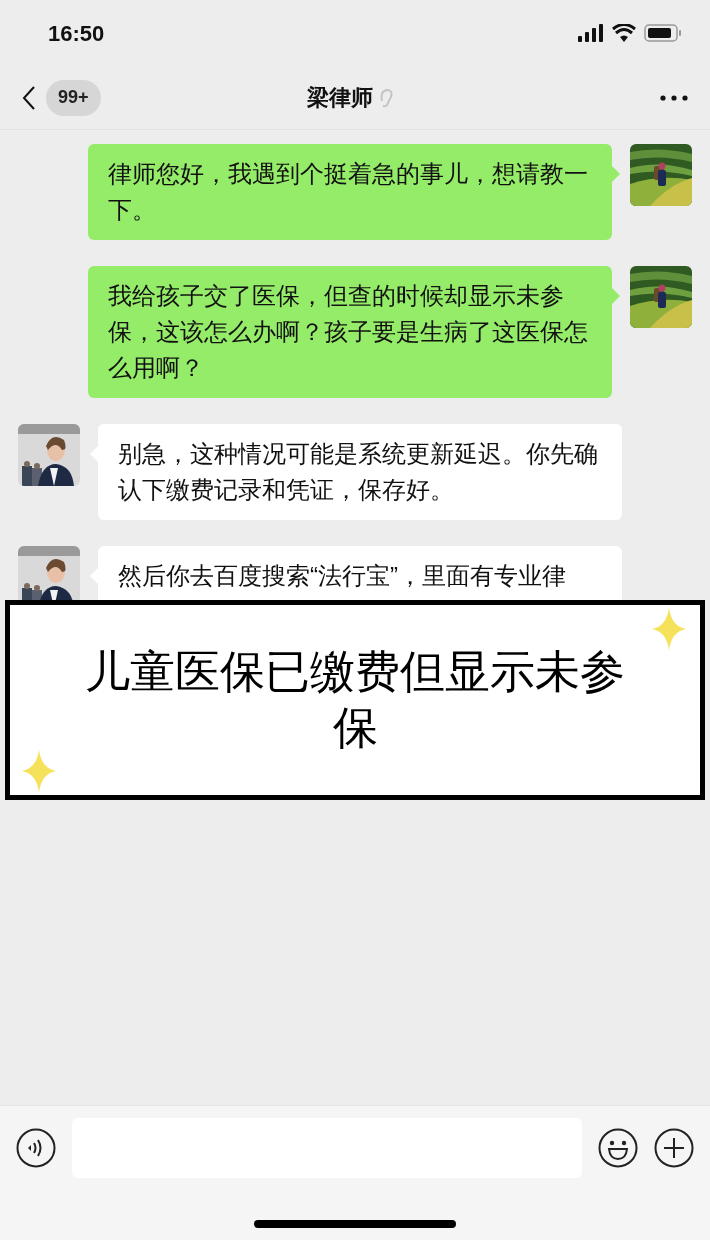 The width and height of the screenshot is (710, 1240). What do you see at coordinates (674, 97) in the screenshot?
I see `more-icon` at bounding box center [674, 97].